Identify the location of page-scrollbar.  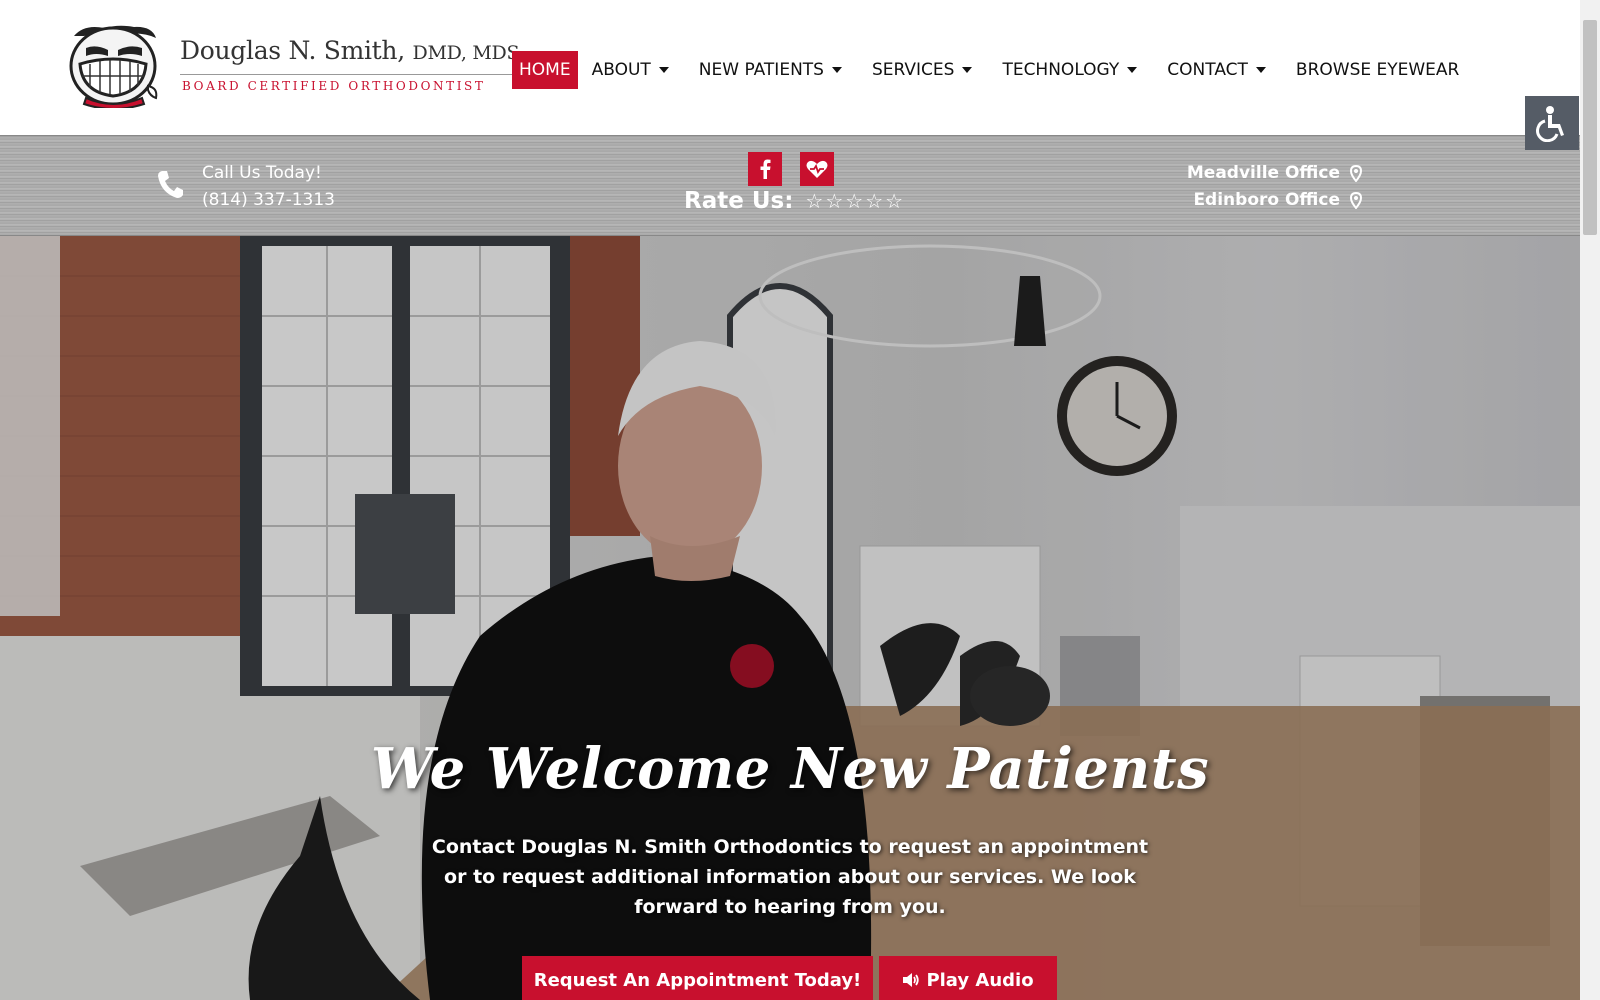
(1590, 500).